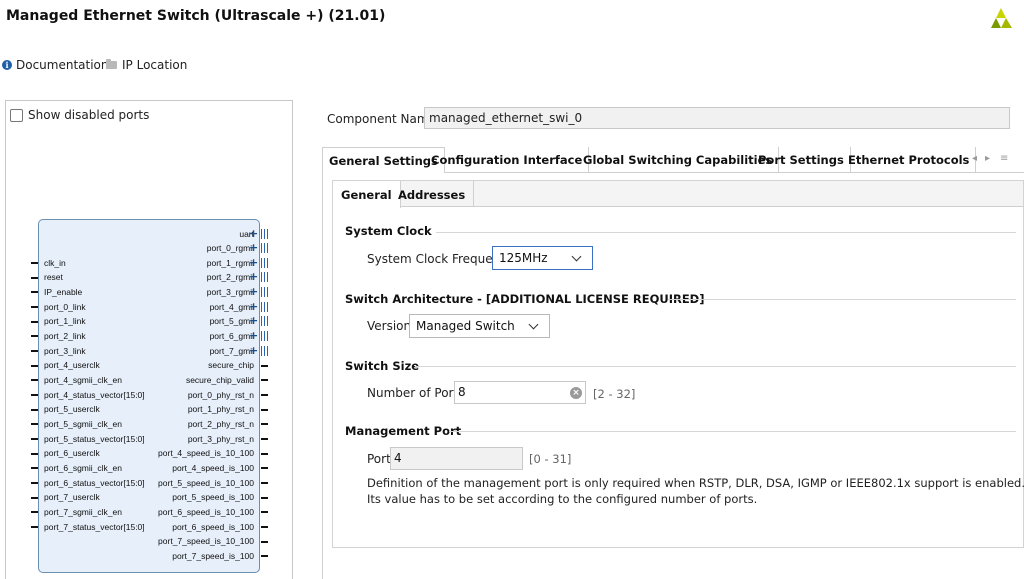 The image size is (1024, 579). Describe the element at coordinates (416, 393) in the screenshot. I see `number-of-ports-label: Number of Ports` at that location.